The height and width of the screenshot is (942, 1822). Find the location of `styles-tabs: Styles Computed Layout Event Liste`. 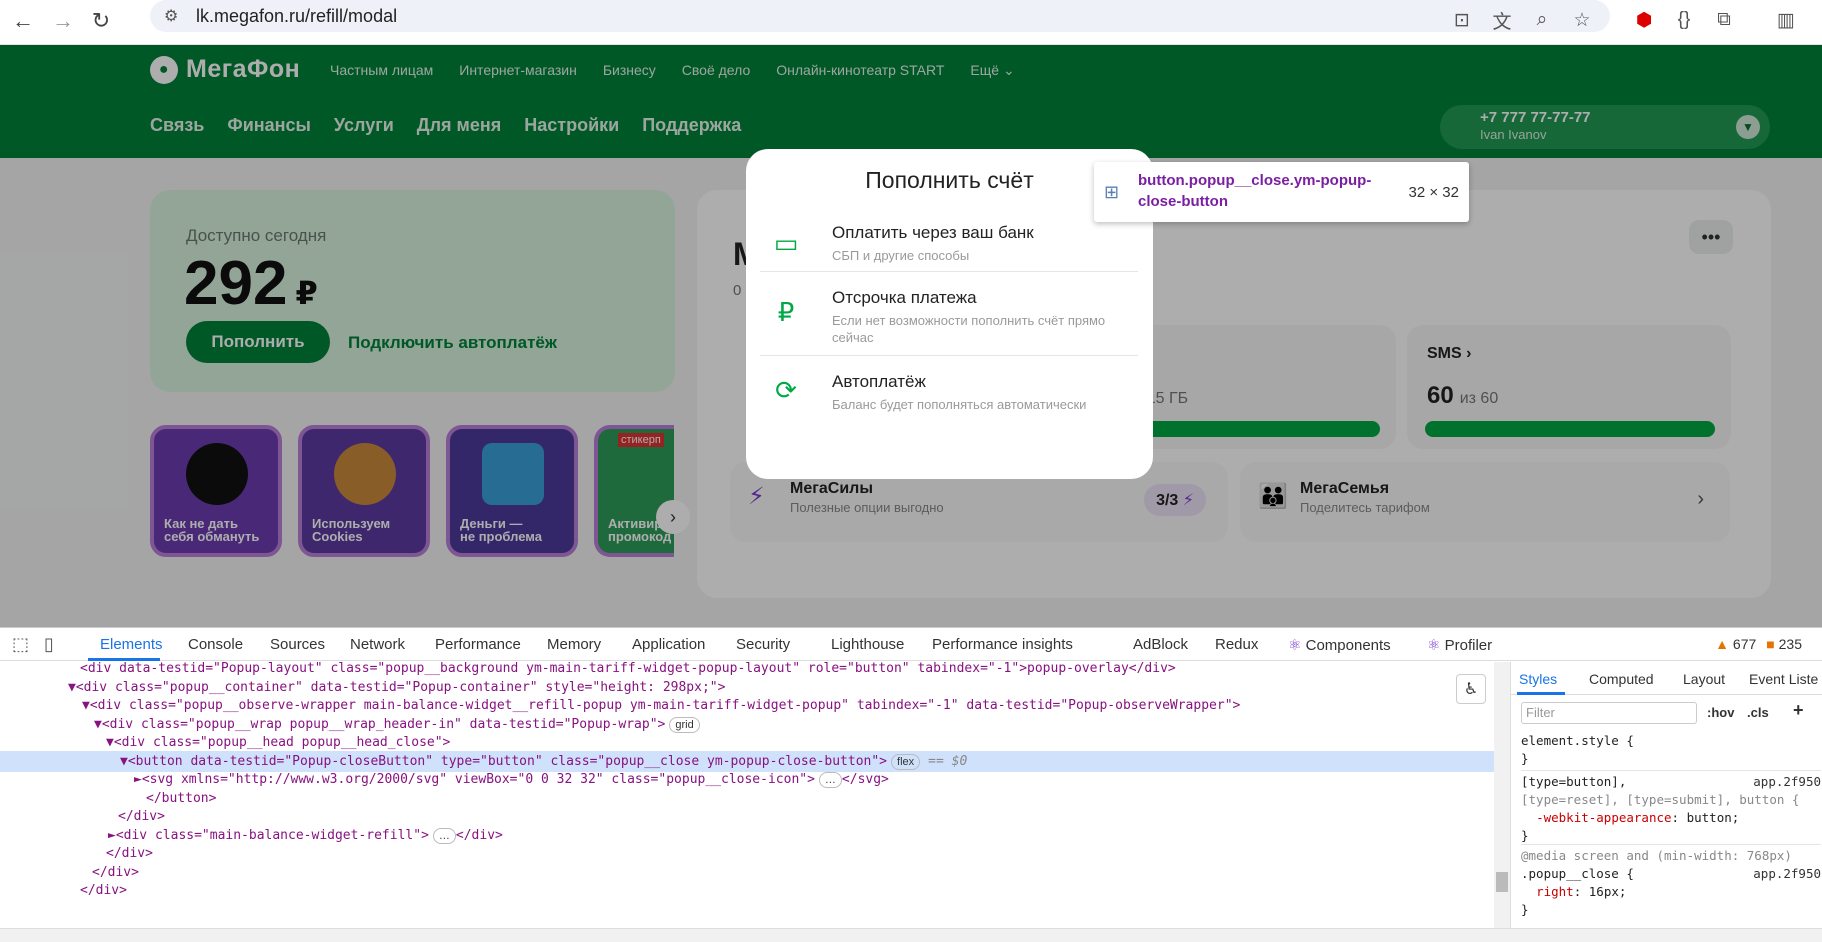

styles-tabs: Styles Computed Layout Event Liste is located at coordinates (1666, 678).